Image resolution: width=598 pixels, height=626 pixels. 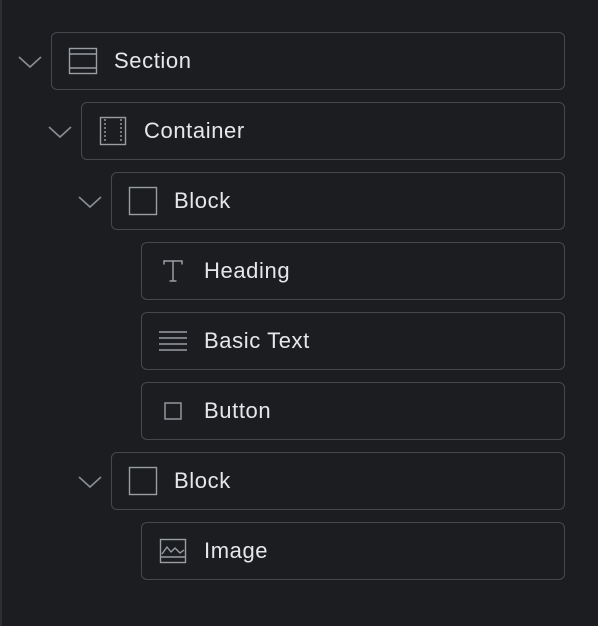 I want to click on tree-item-label: Image, so click(x=236, y=550).